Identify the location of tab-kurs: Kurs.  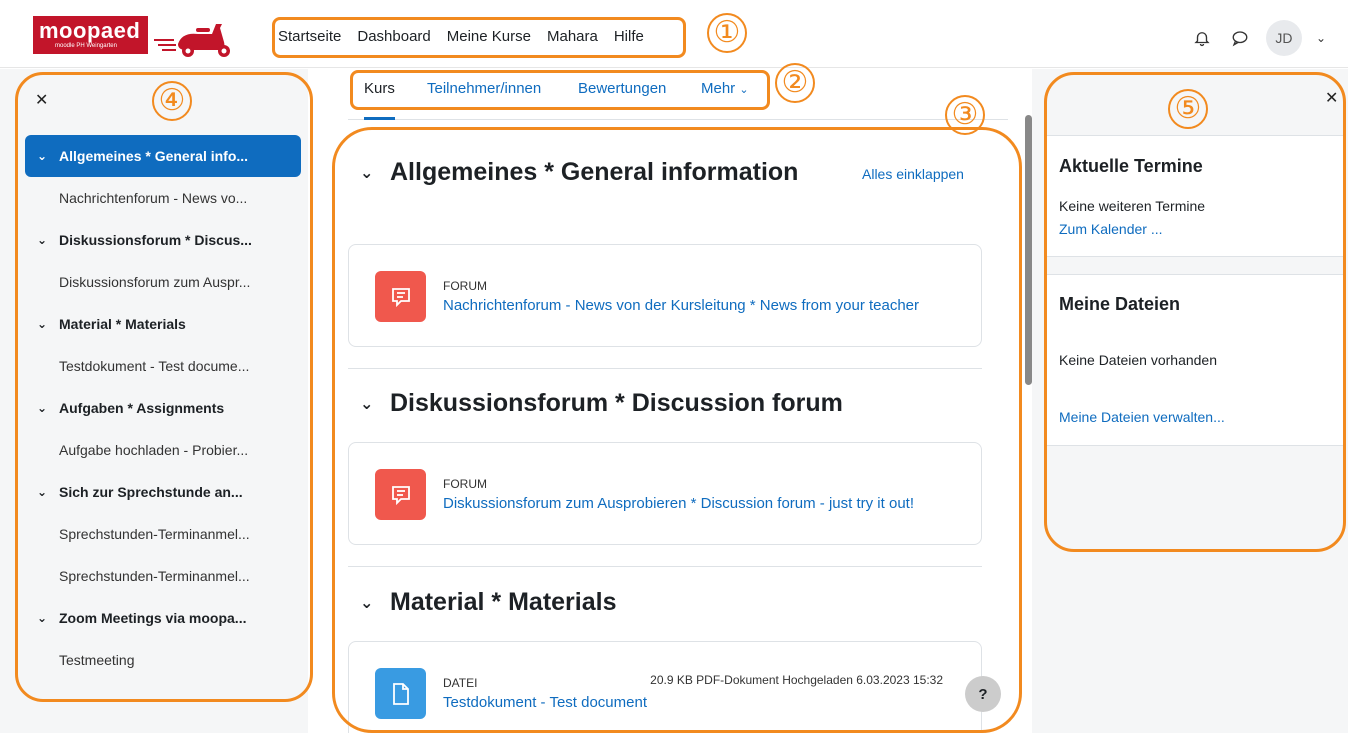
(379, 100).